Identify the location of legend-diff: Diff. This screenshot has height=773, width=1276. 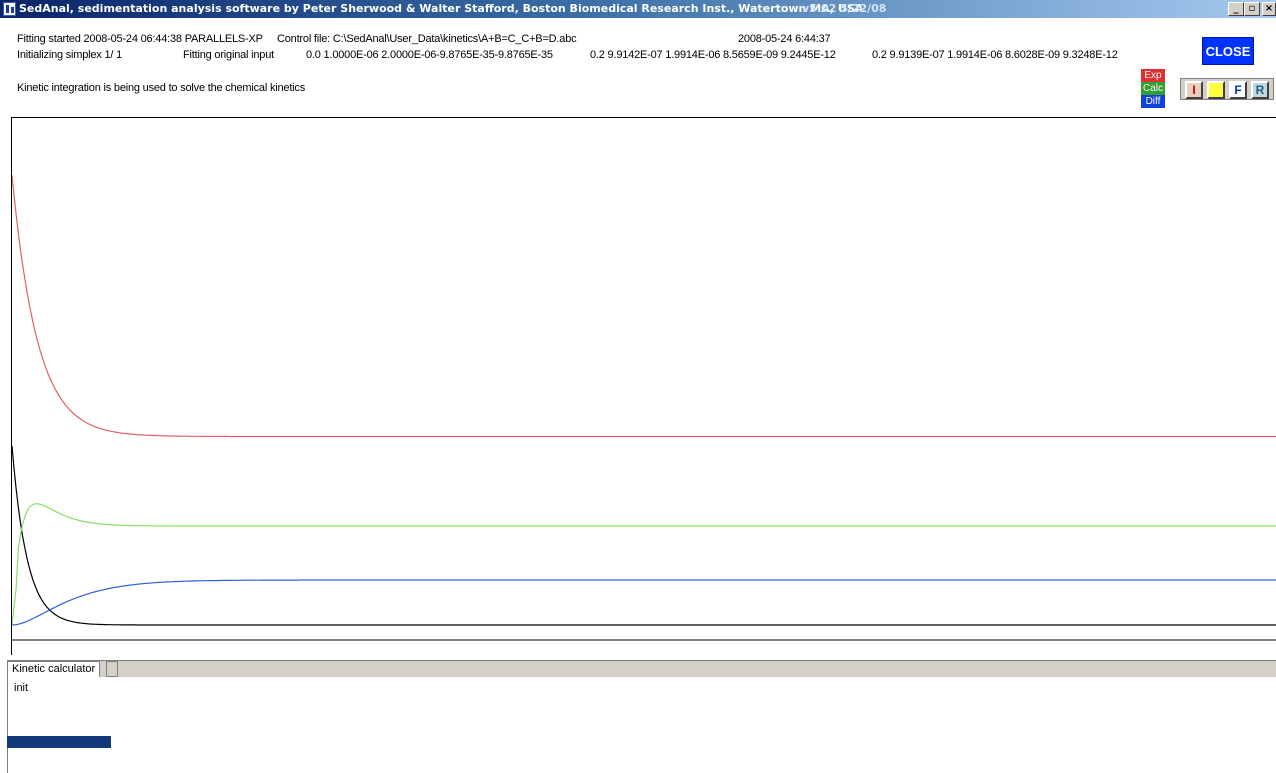
(1153, 101).